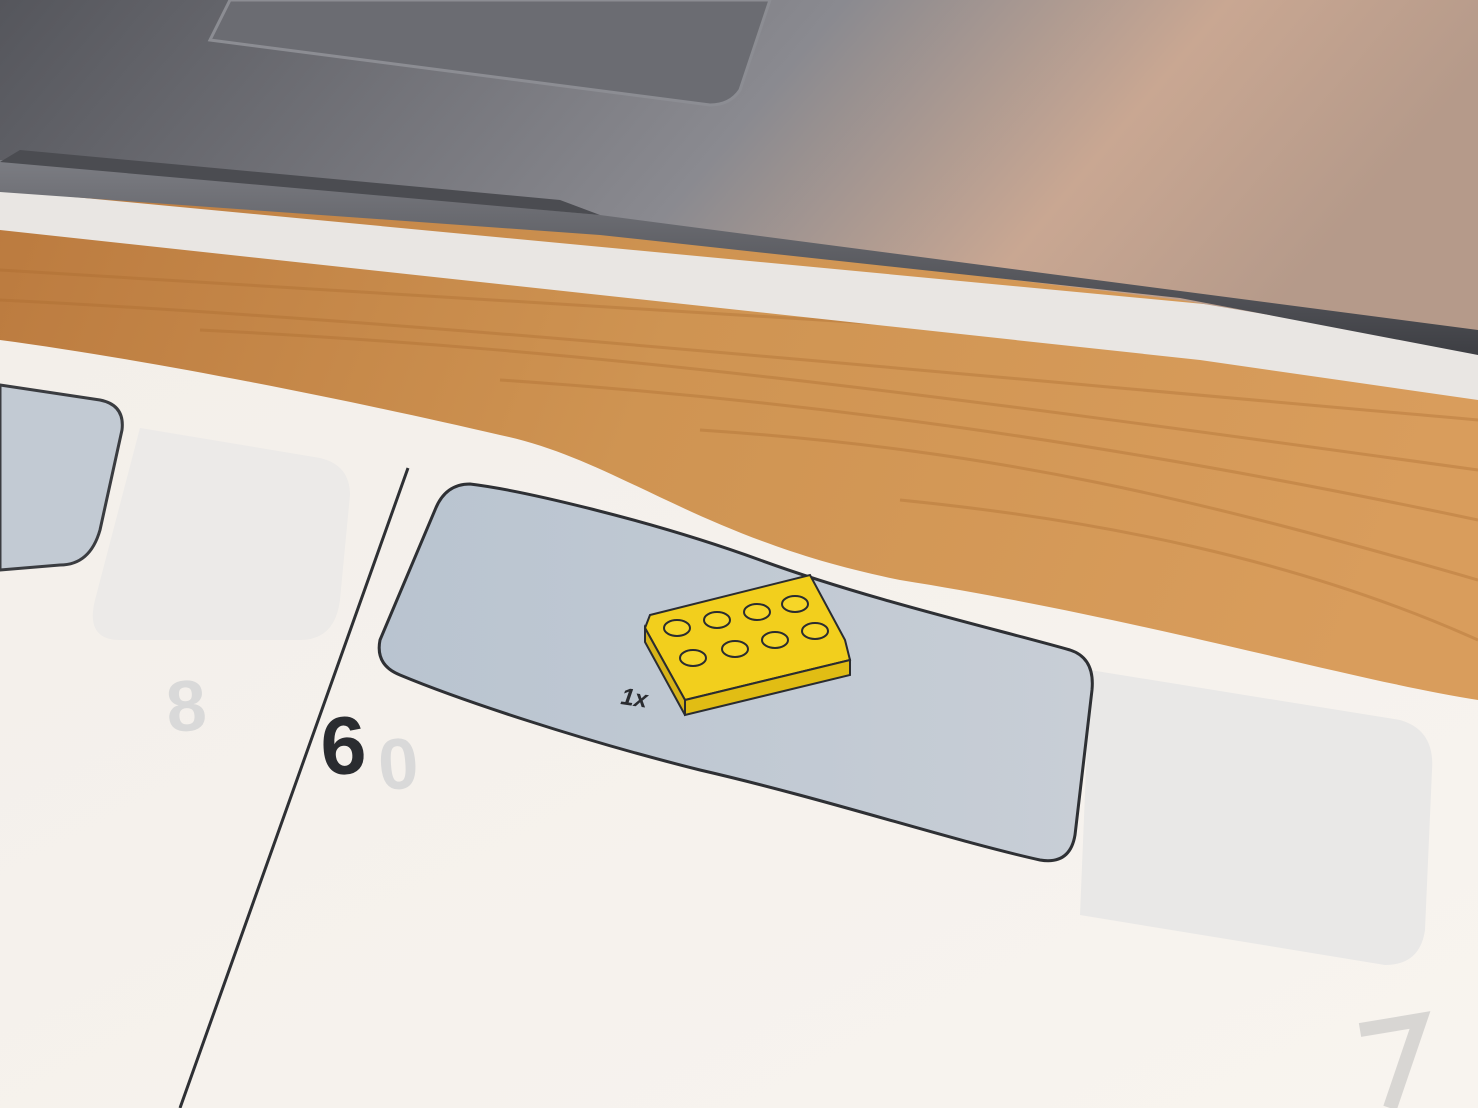  Describe the element at coordinates (635, 698) in the screenshot. I see `part-quantity-label: 1x` at that location.